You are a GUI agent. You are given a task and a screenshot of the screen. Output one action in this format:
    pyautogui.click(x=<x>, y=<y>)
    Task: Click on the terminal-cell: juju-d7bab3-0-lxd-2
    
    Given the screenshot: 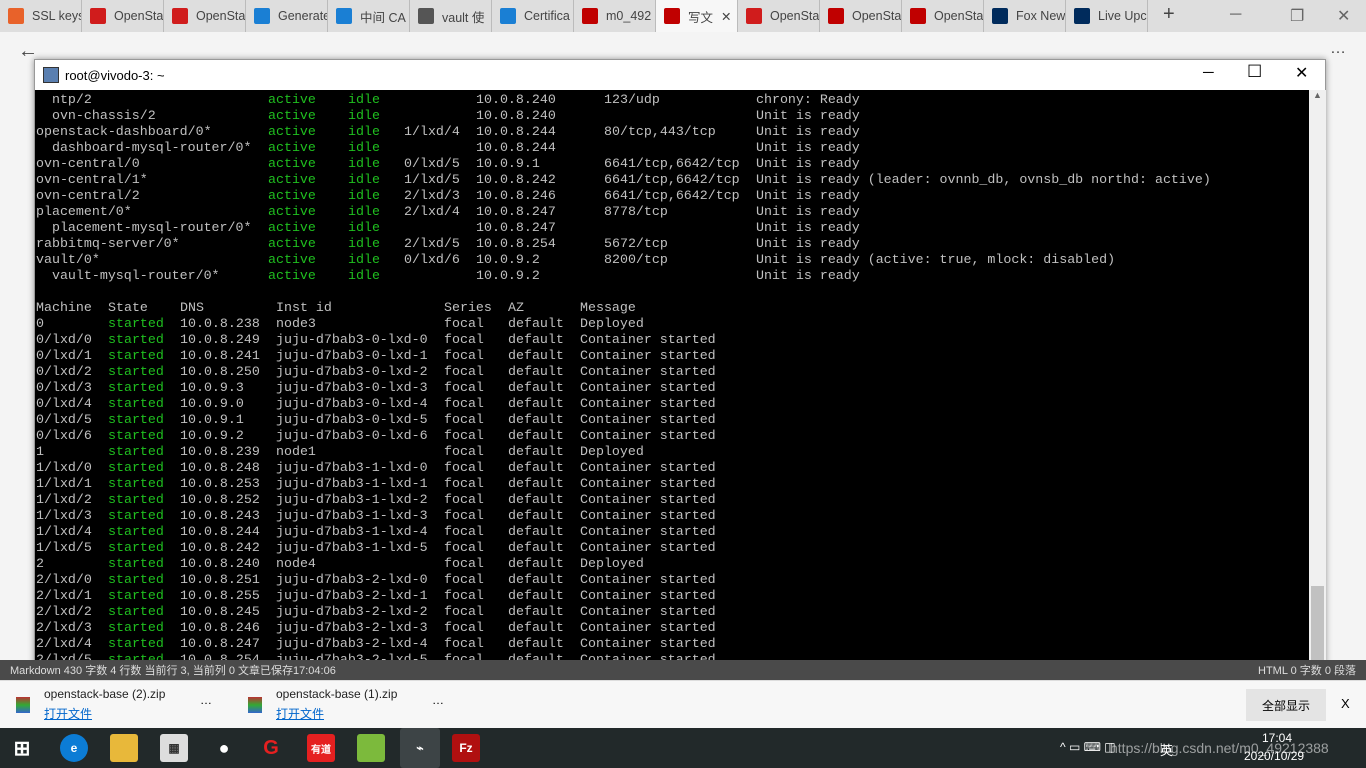 What is the action you would take?
    pyautogui.click(x=352, y=371)
    